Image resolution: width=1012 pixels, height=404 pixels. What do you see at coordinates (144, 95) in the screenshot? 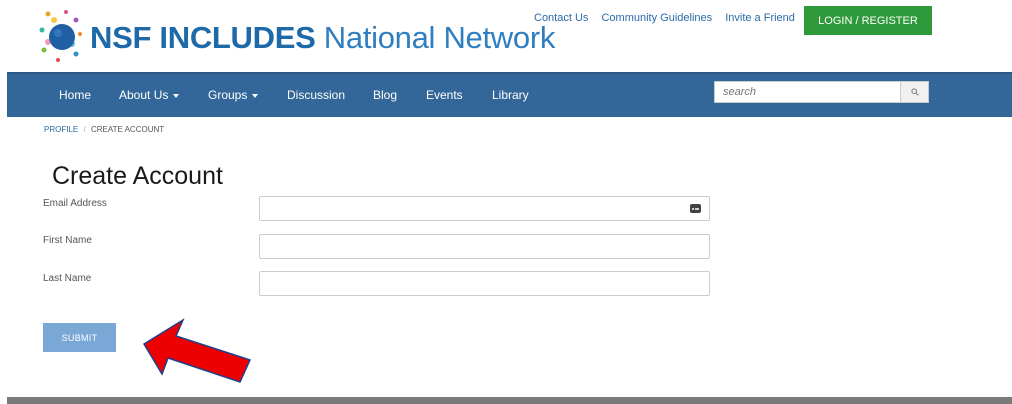
I see `nav-about-us-label: About Us` at bounding box center [144, 95].